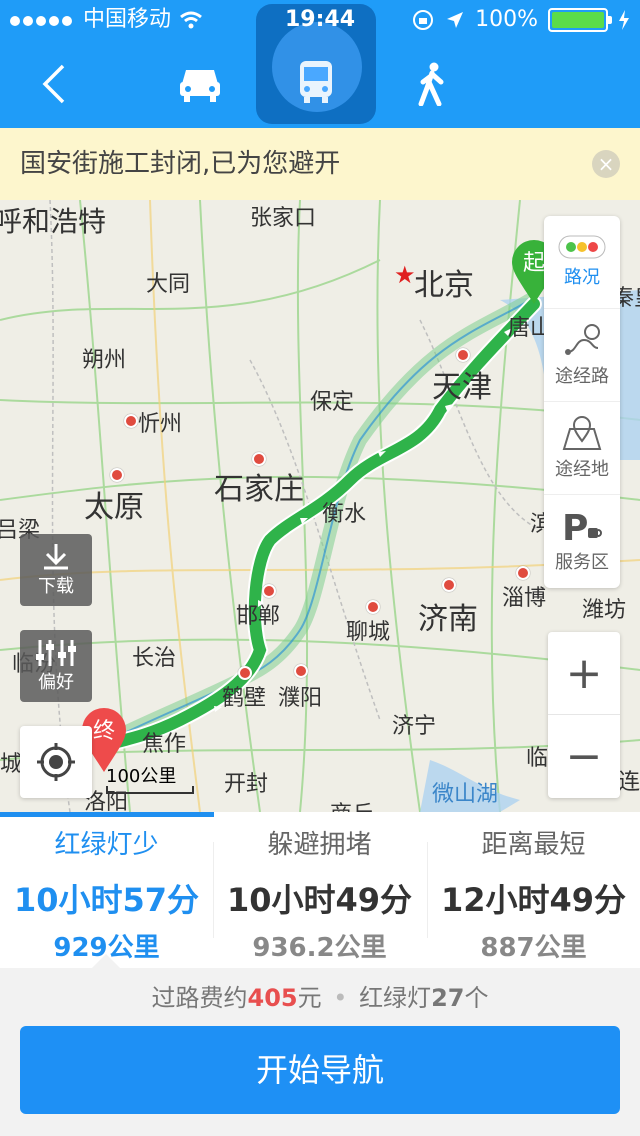 The height and width of the screenshot is (1136, 640). Describe the element at coordinates (533, 900) in the screenshot. I see `route-time: 12小时49分` at that location.